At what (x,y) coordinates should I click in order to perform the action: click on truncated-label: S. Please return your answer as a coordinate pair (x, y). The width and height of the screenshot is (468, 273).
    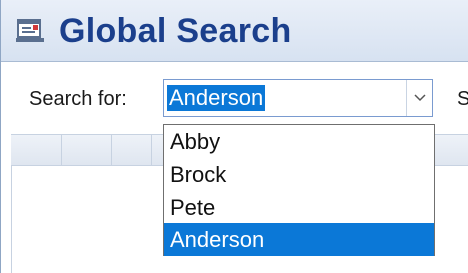
    Looking at the image, I should click on (462, 99).